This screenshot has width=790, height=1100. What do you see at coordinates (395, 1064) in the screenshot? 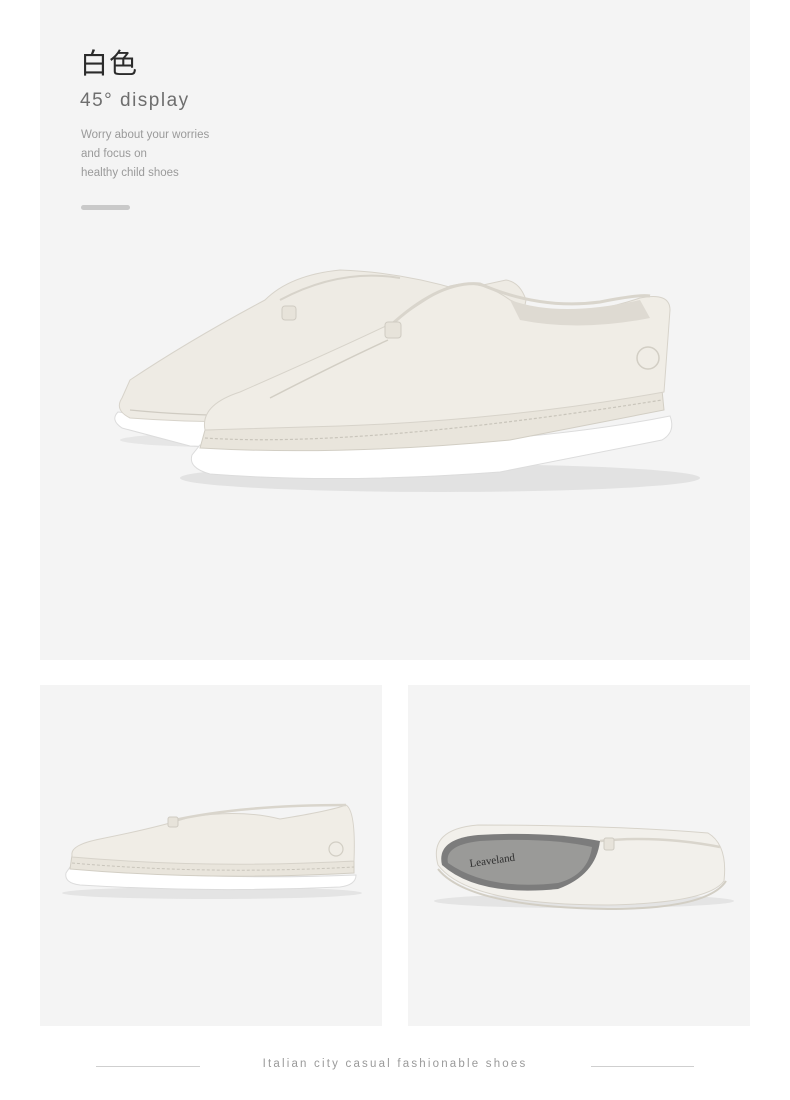
I see `footer-tagline: Italian city casual fashionable shoes` at bounding box center [395, 1064].